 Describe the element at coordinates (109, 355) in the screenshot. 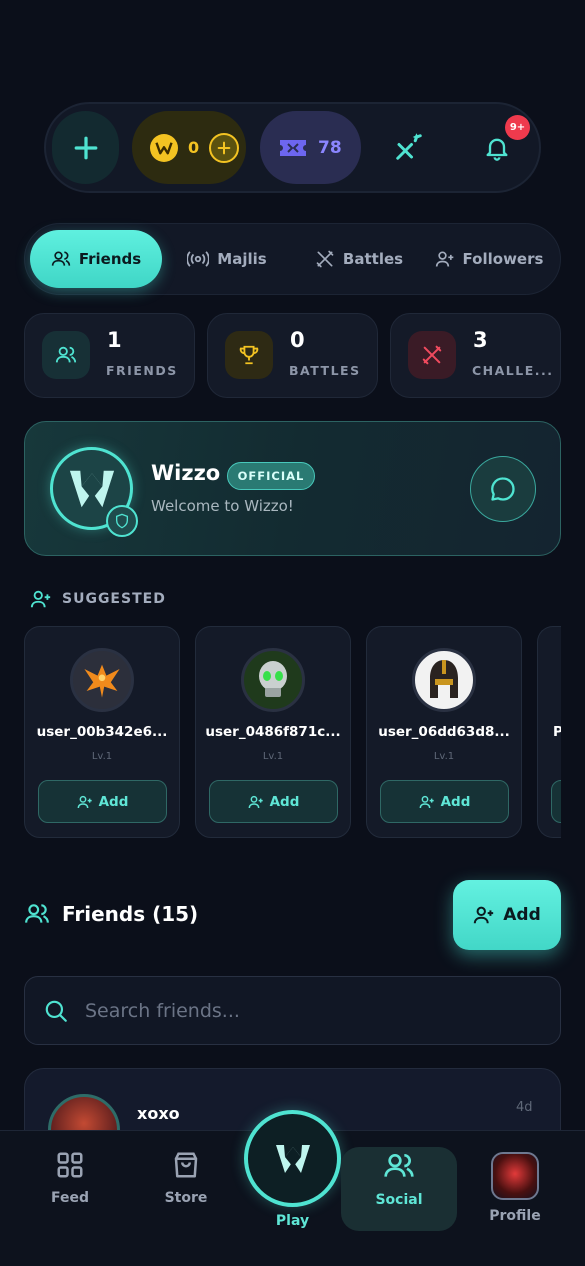

I see `stat-friends: 1 FRIENDS` at that location.